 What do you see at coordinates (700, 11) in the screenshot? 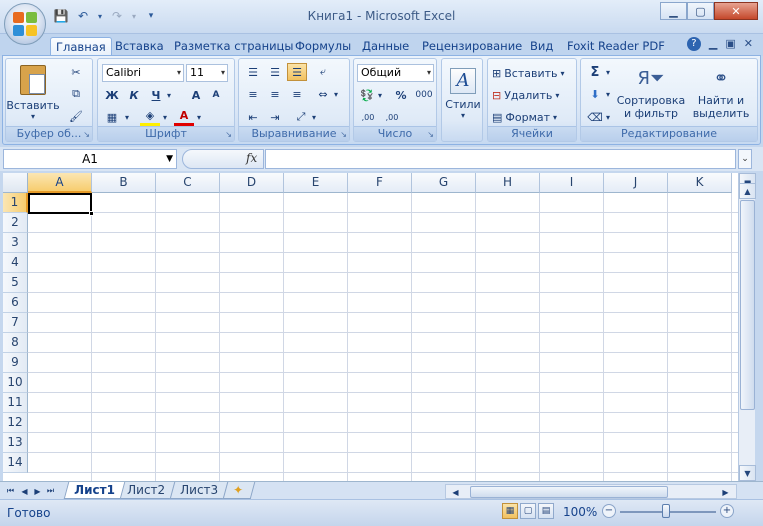
I see `maximize-button: ▢` at bounding box center [700, 11].